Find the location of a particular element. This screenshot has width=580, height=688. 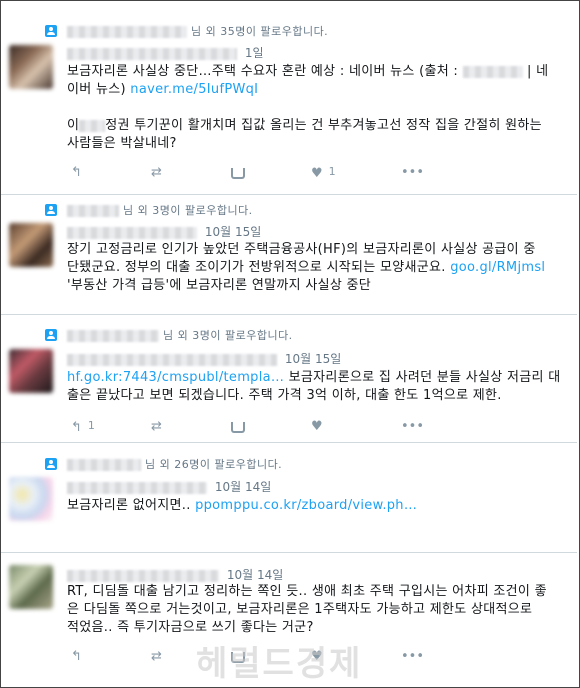

reply-count: 1 is located at coordinates (91, 425).